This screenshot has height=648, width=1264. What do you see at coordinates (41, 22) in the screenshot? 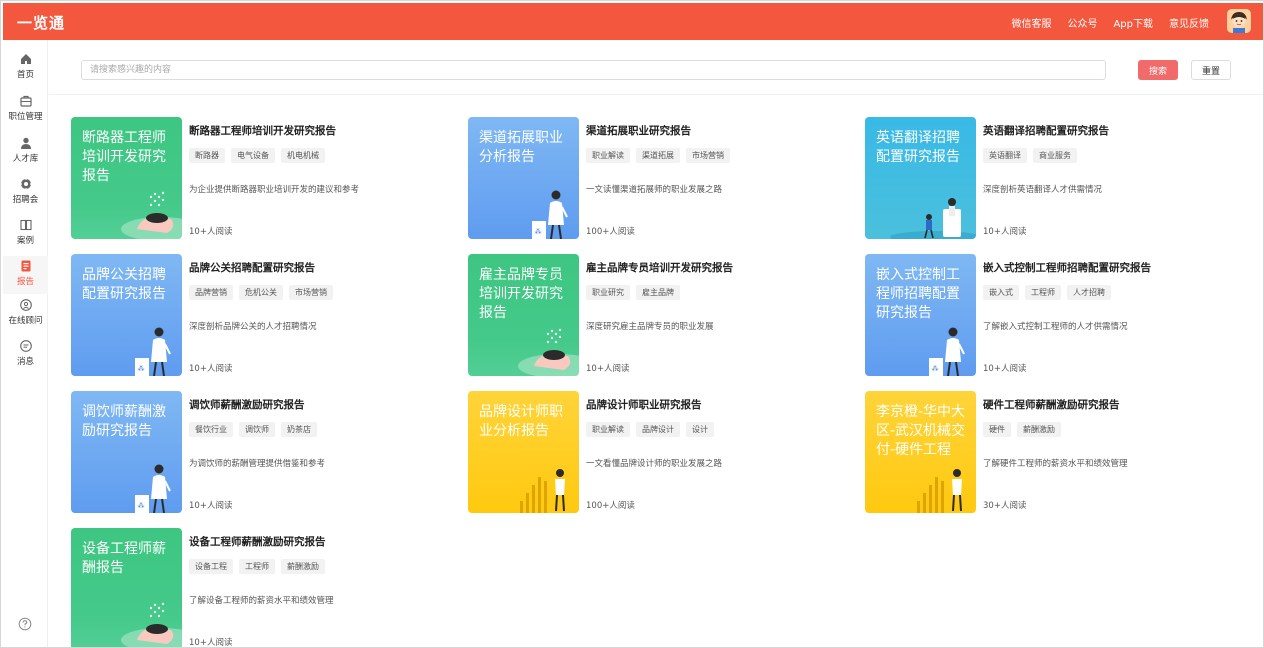
I see `brand-logo: 一览通` at bounding box center [41, 22].